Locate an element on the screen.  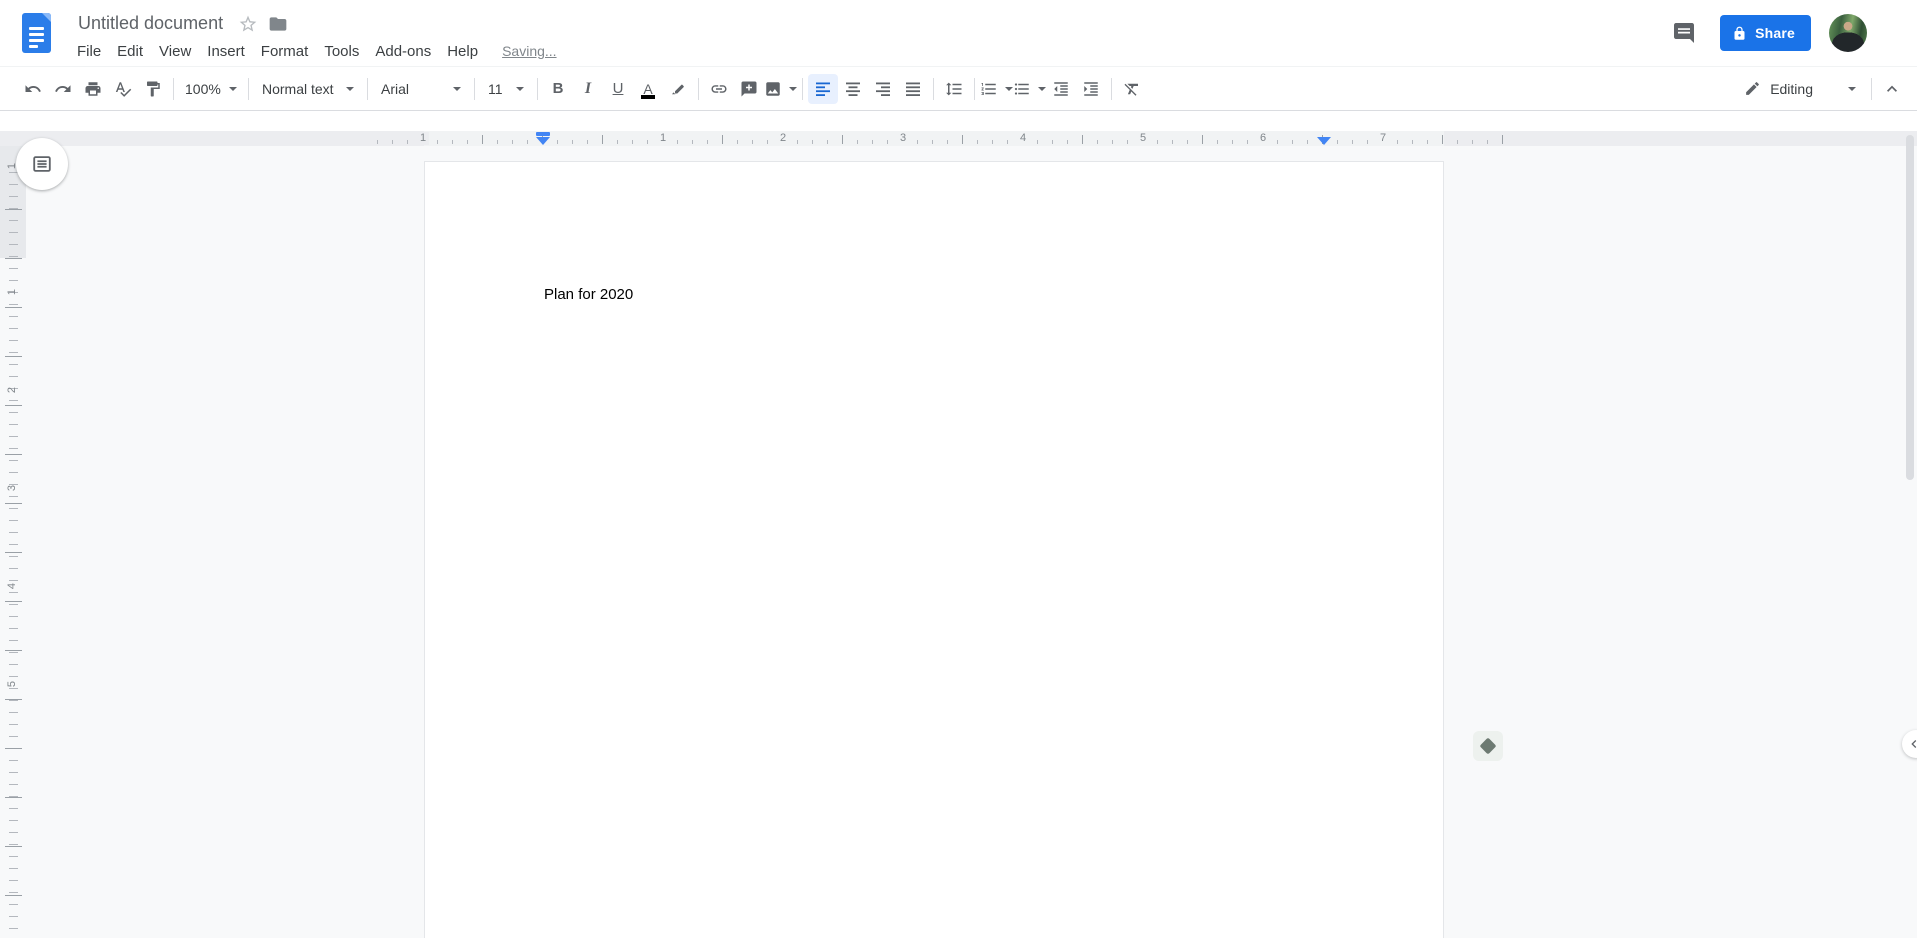
spell-check-icon is located at coordinates (123, 89).